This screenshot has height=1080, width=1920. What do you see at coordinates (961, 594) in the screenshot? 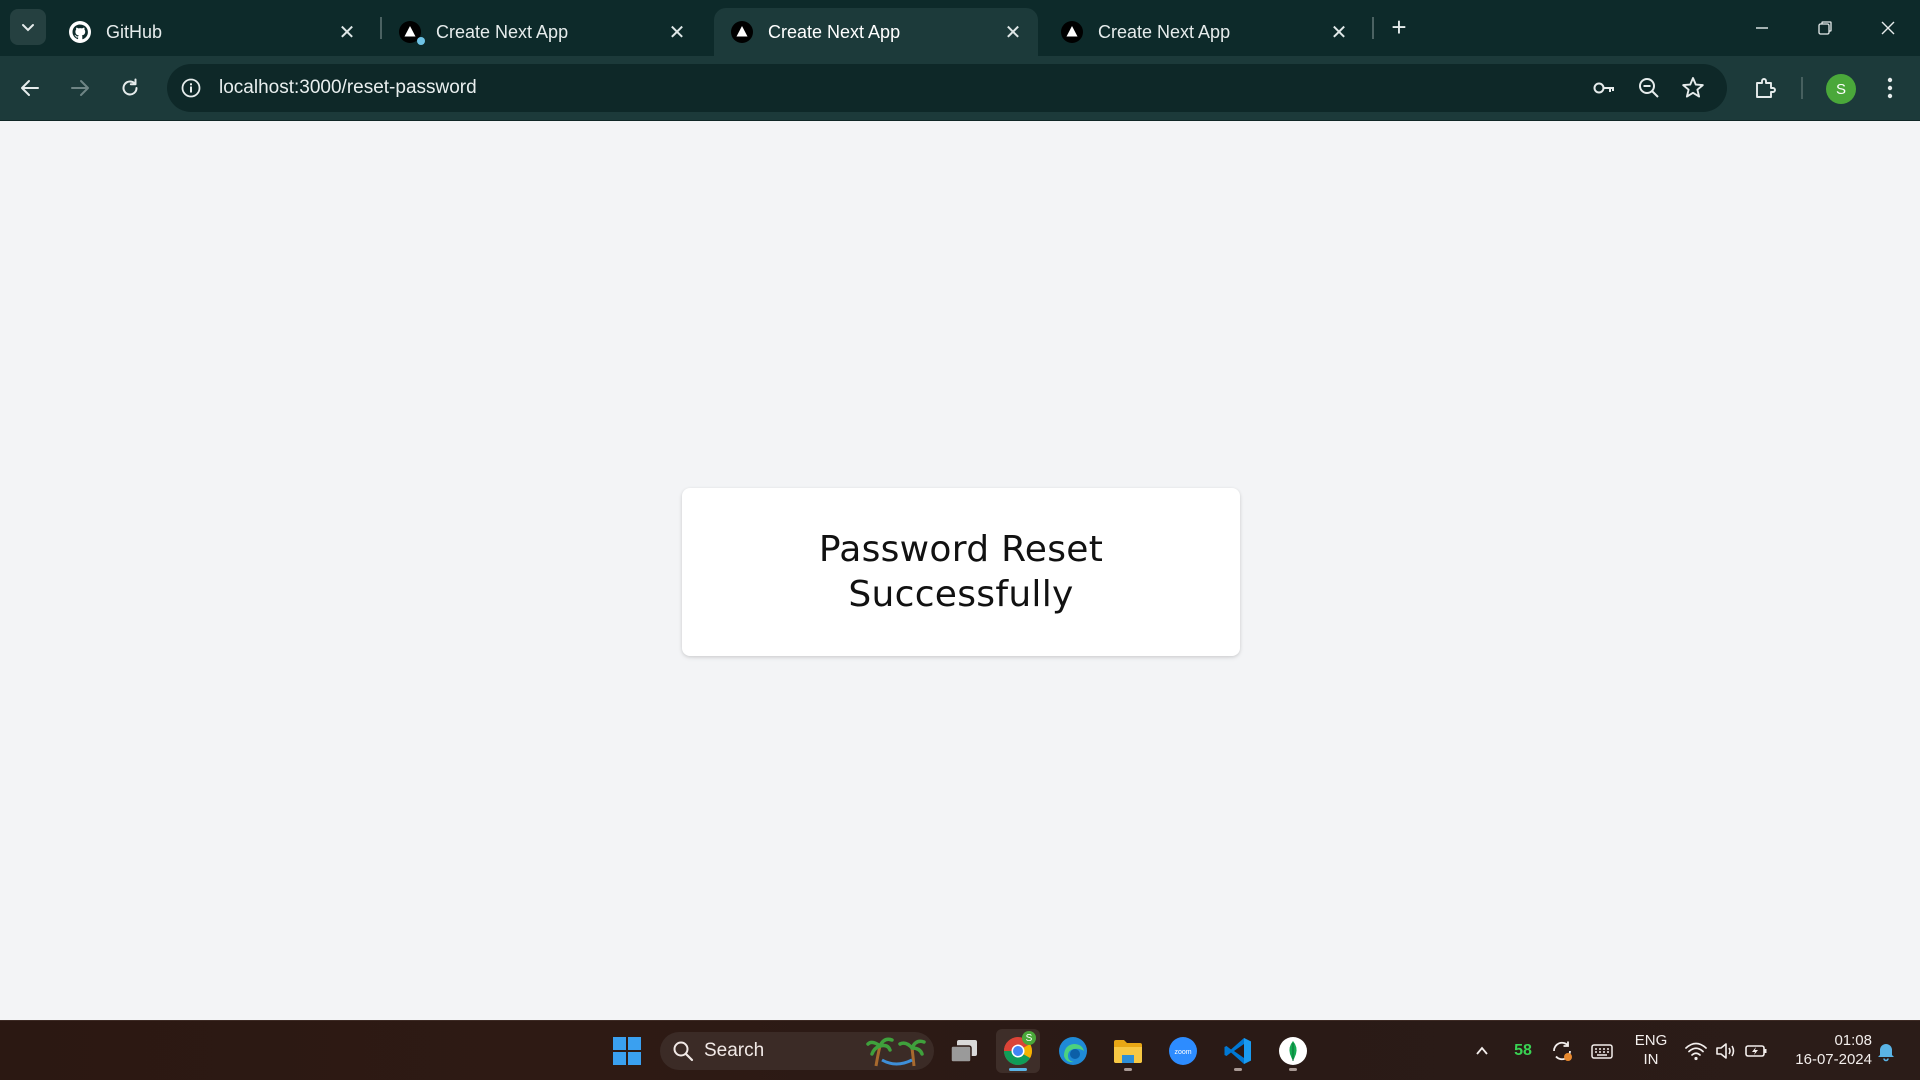
I see `message-line-2: Successfully` at bounding box center [961, 594].